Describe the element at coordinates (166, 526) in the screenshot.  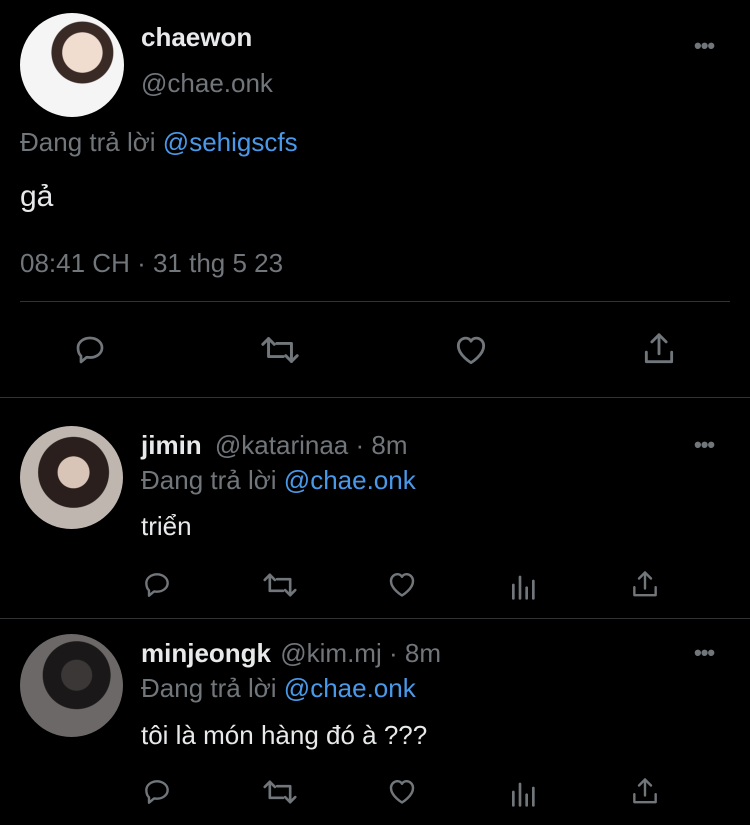
I see `tweet-text: triển` at that location.